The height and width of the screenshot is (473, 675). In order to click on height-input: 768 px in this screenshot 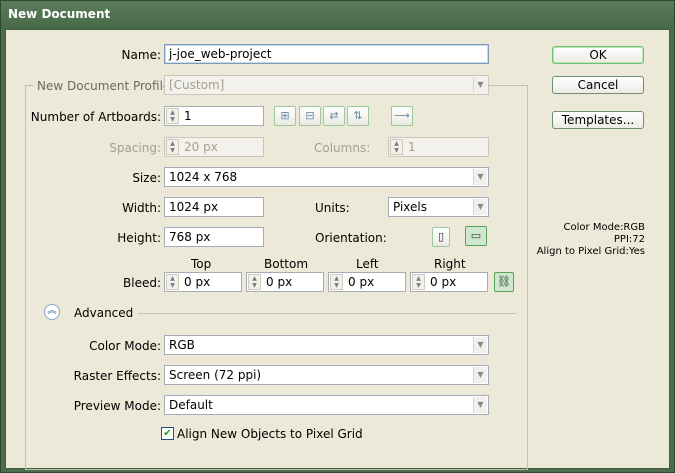, I will do `click(214, 237)`.